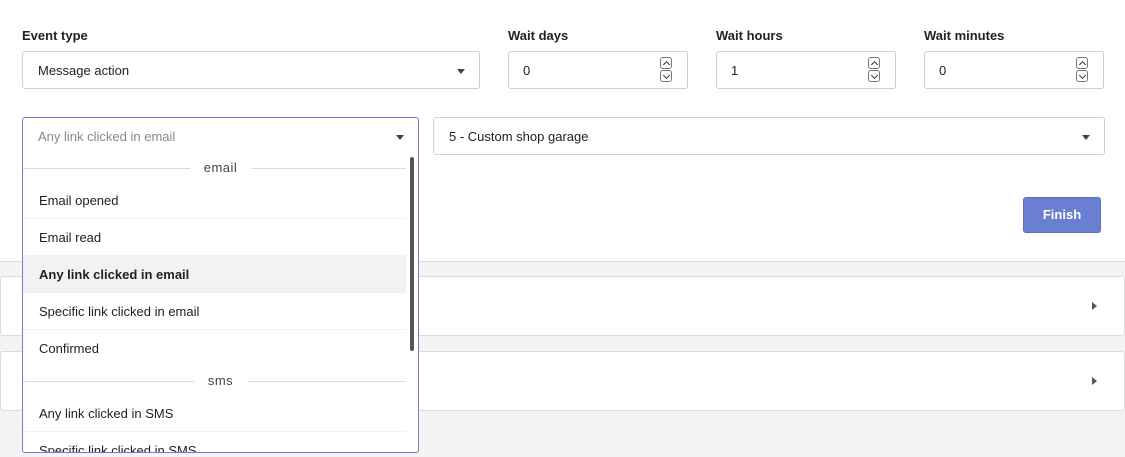  I want to click on wait-hours-value: 1, so click(735, 70).